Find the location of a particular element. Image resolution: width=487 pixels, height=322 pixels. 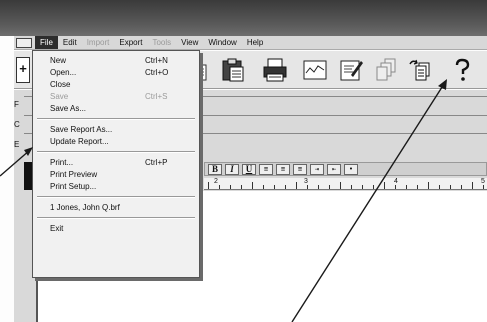

menu-import: Import is located at coordinates (98, 42).